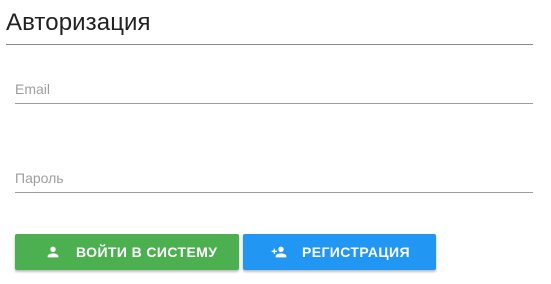  I want to click on email-field, so click(274, 89).